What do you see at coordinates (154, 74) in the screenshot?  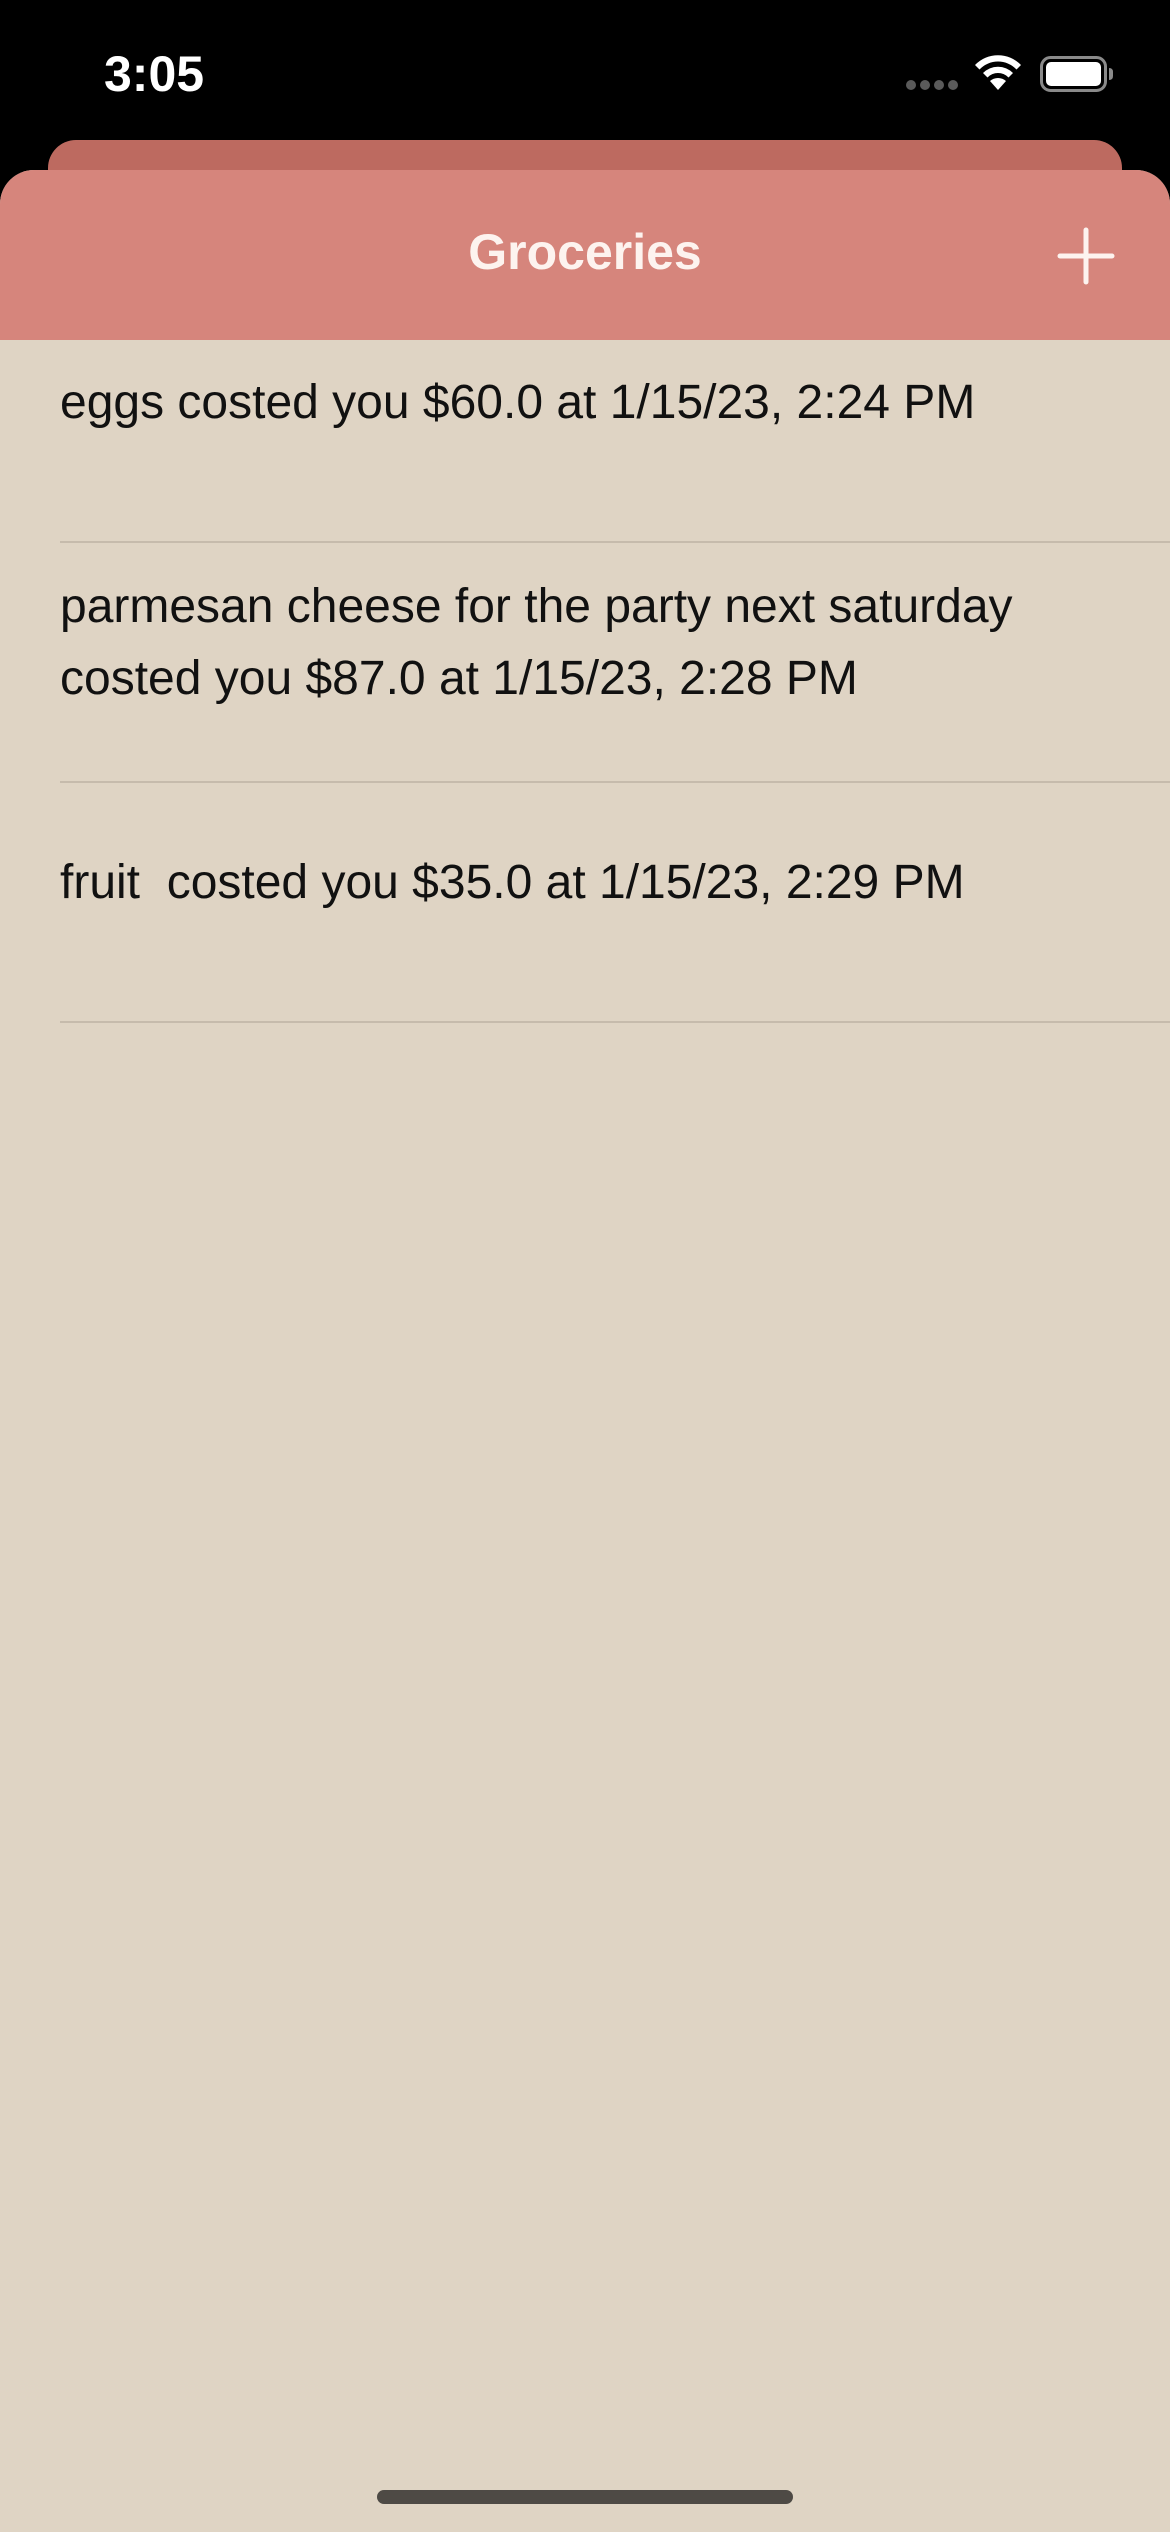 I see `status-time: 3:05` at bounding box center [154, 74].